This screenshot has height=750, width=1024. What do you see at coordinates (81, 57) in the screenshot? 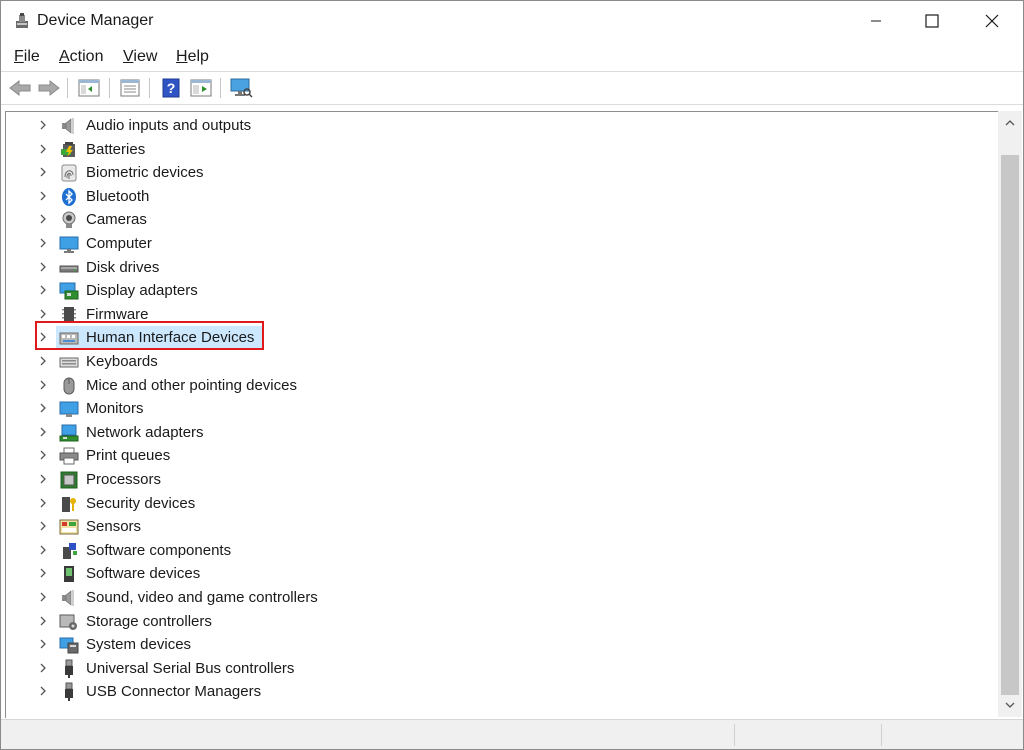
I see `menu-action: Action` at bounding box center [81, 57].